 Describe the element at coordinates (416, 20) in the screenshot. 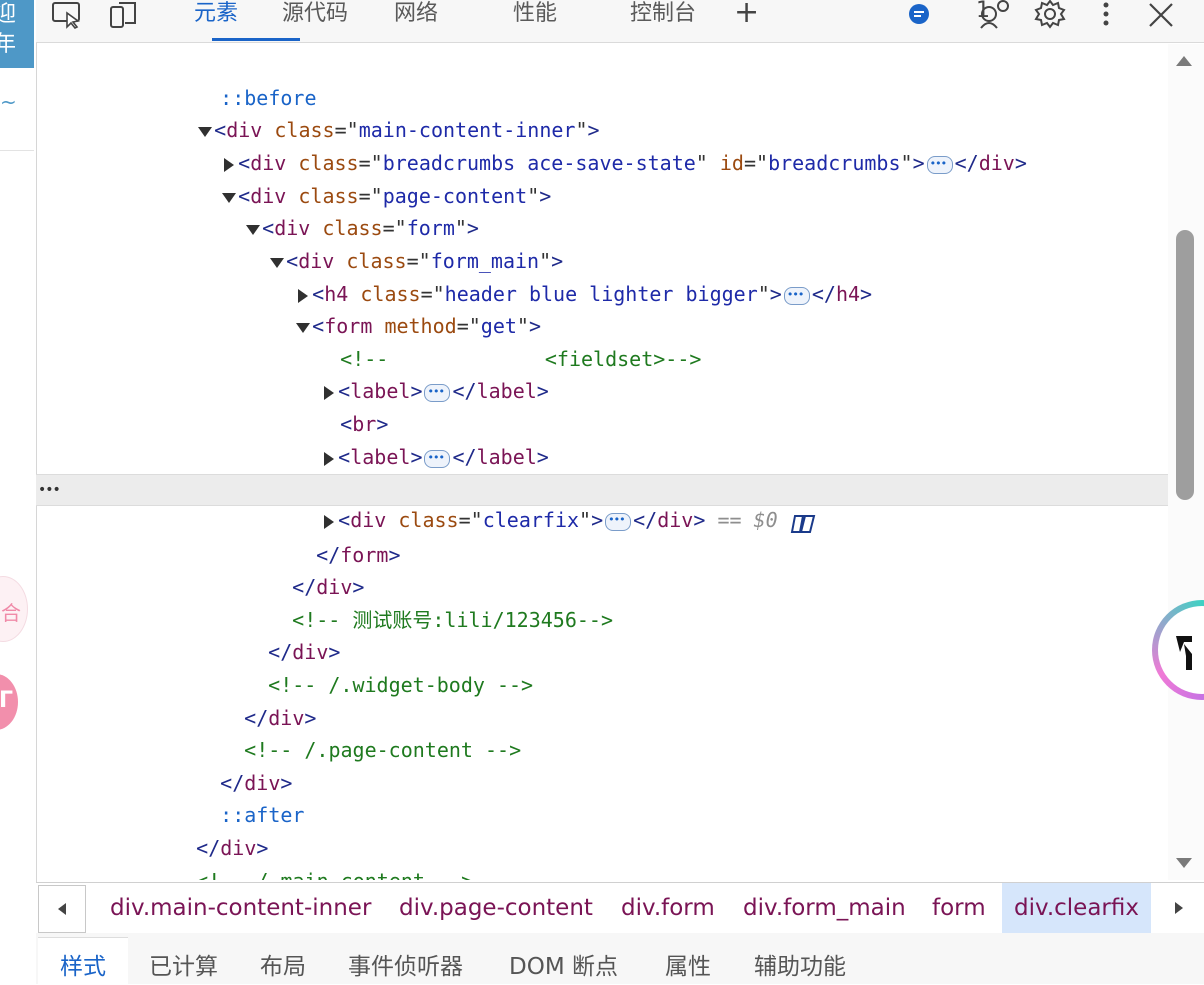

I see `tab-network: 网络` at that location.